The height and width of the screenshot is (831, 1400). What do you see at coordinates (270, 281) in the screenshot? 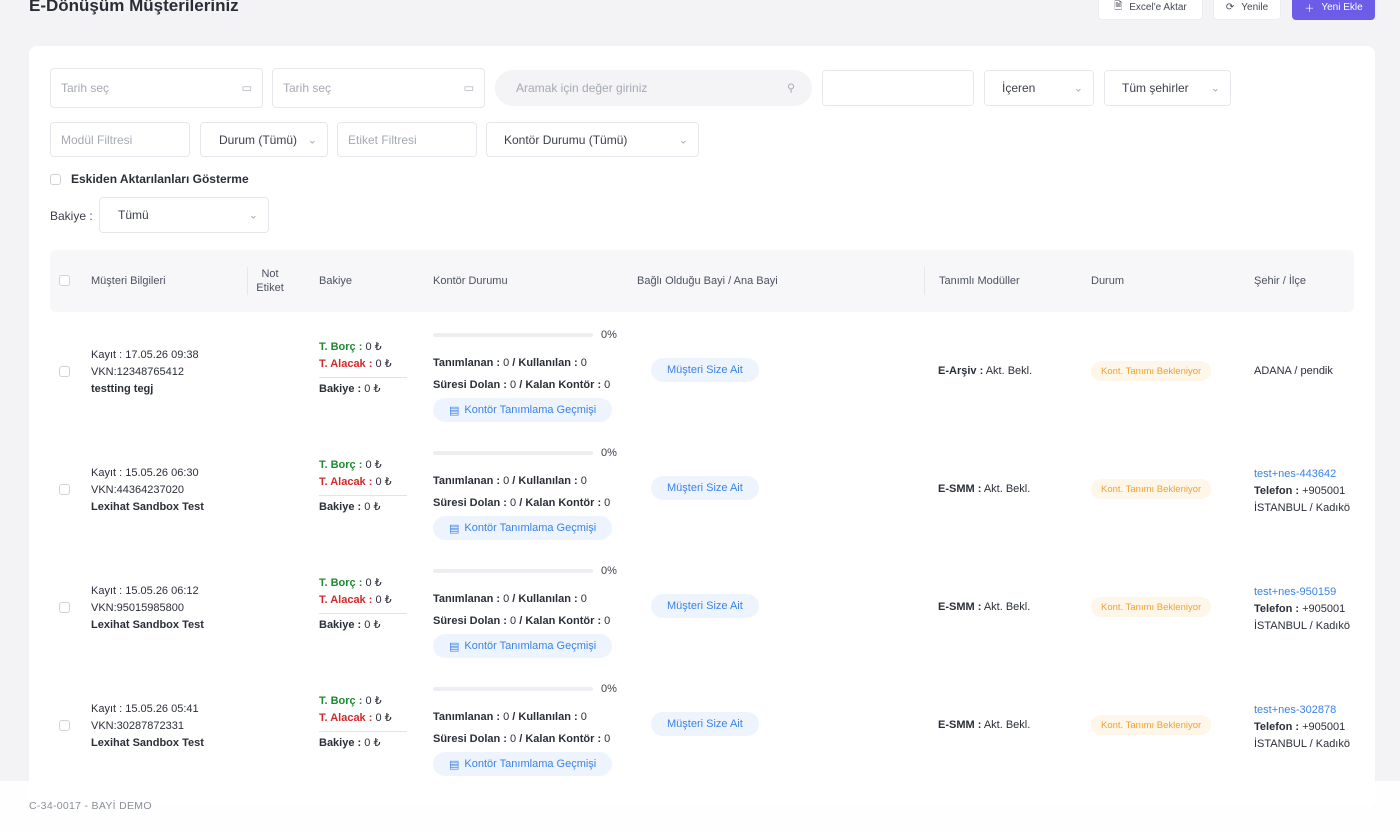
I see `col-note-tag: Not Etiket` at bounding box center [270, 281].